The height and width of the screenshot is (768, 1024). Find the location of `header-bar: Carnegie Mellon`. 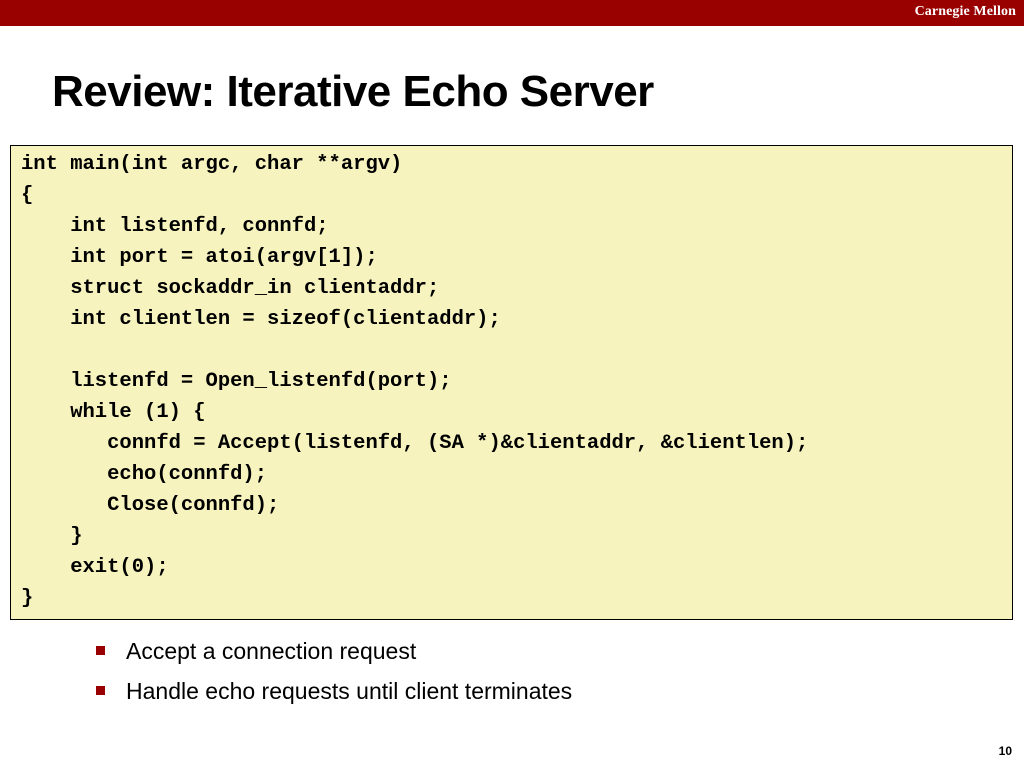

header-bar: Carnegie Mellon is located at coordinates (512, 13).